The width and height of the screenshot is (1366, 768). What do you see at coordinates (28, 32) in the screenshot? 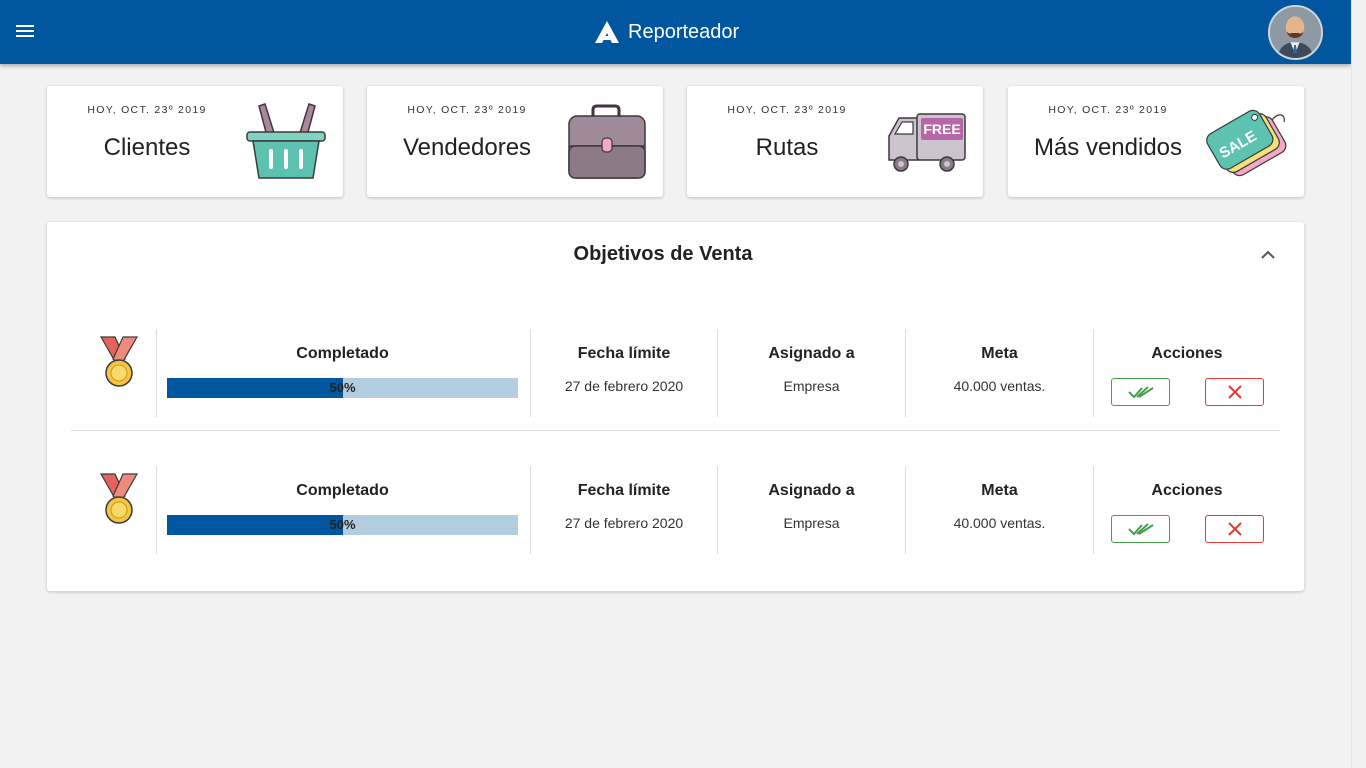
I see `menu-icon` at bounding box center [28, 32].